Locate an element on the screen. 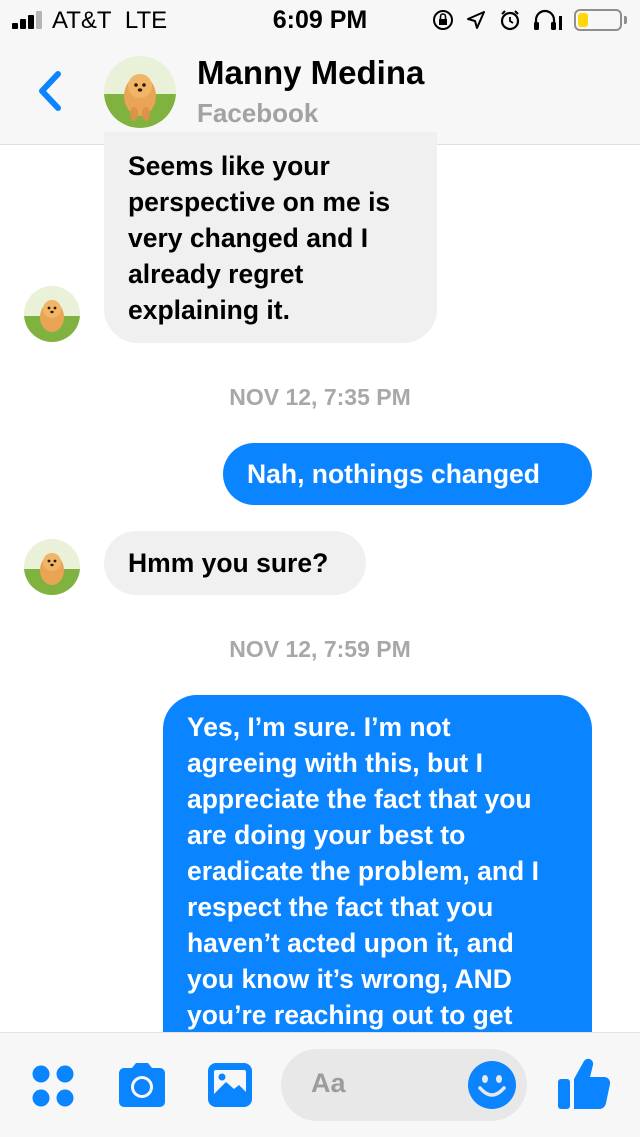 This screenshot has height=1137, width=640. message-text: Hmm you sure? is located at coordinates (228, 563).